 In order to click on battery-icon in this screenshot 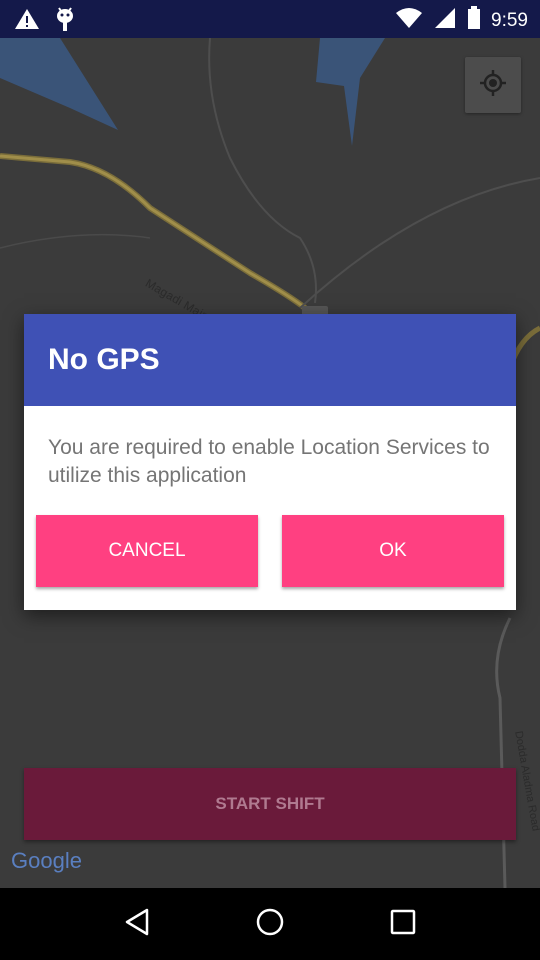, I will do `click(474, 20)`.